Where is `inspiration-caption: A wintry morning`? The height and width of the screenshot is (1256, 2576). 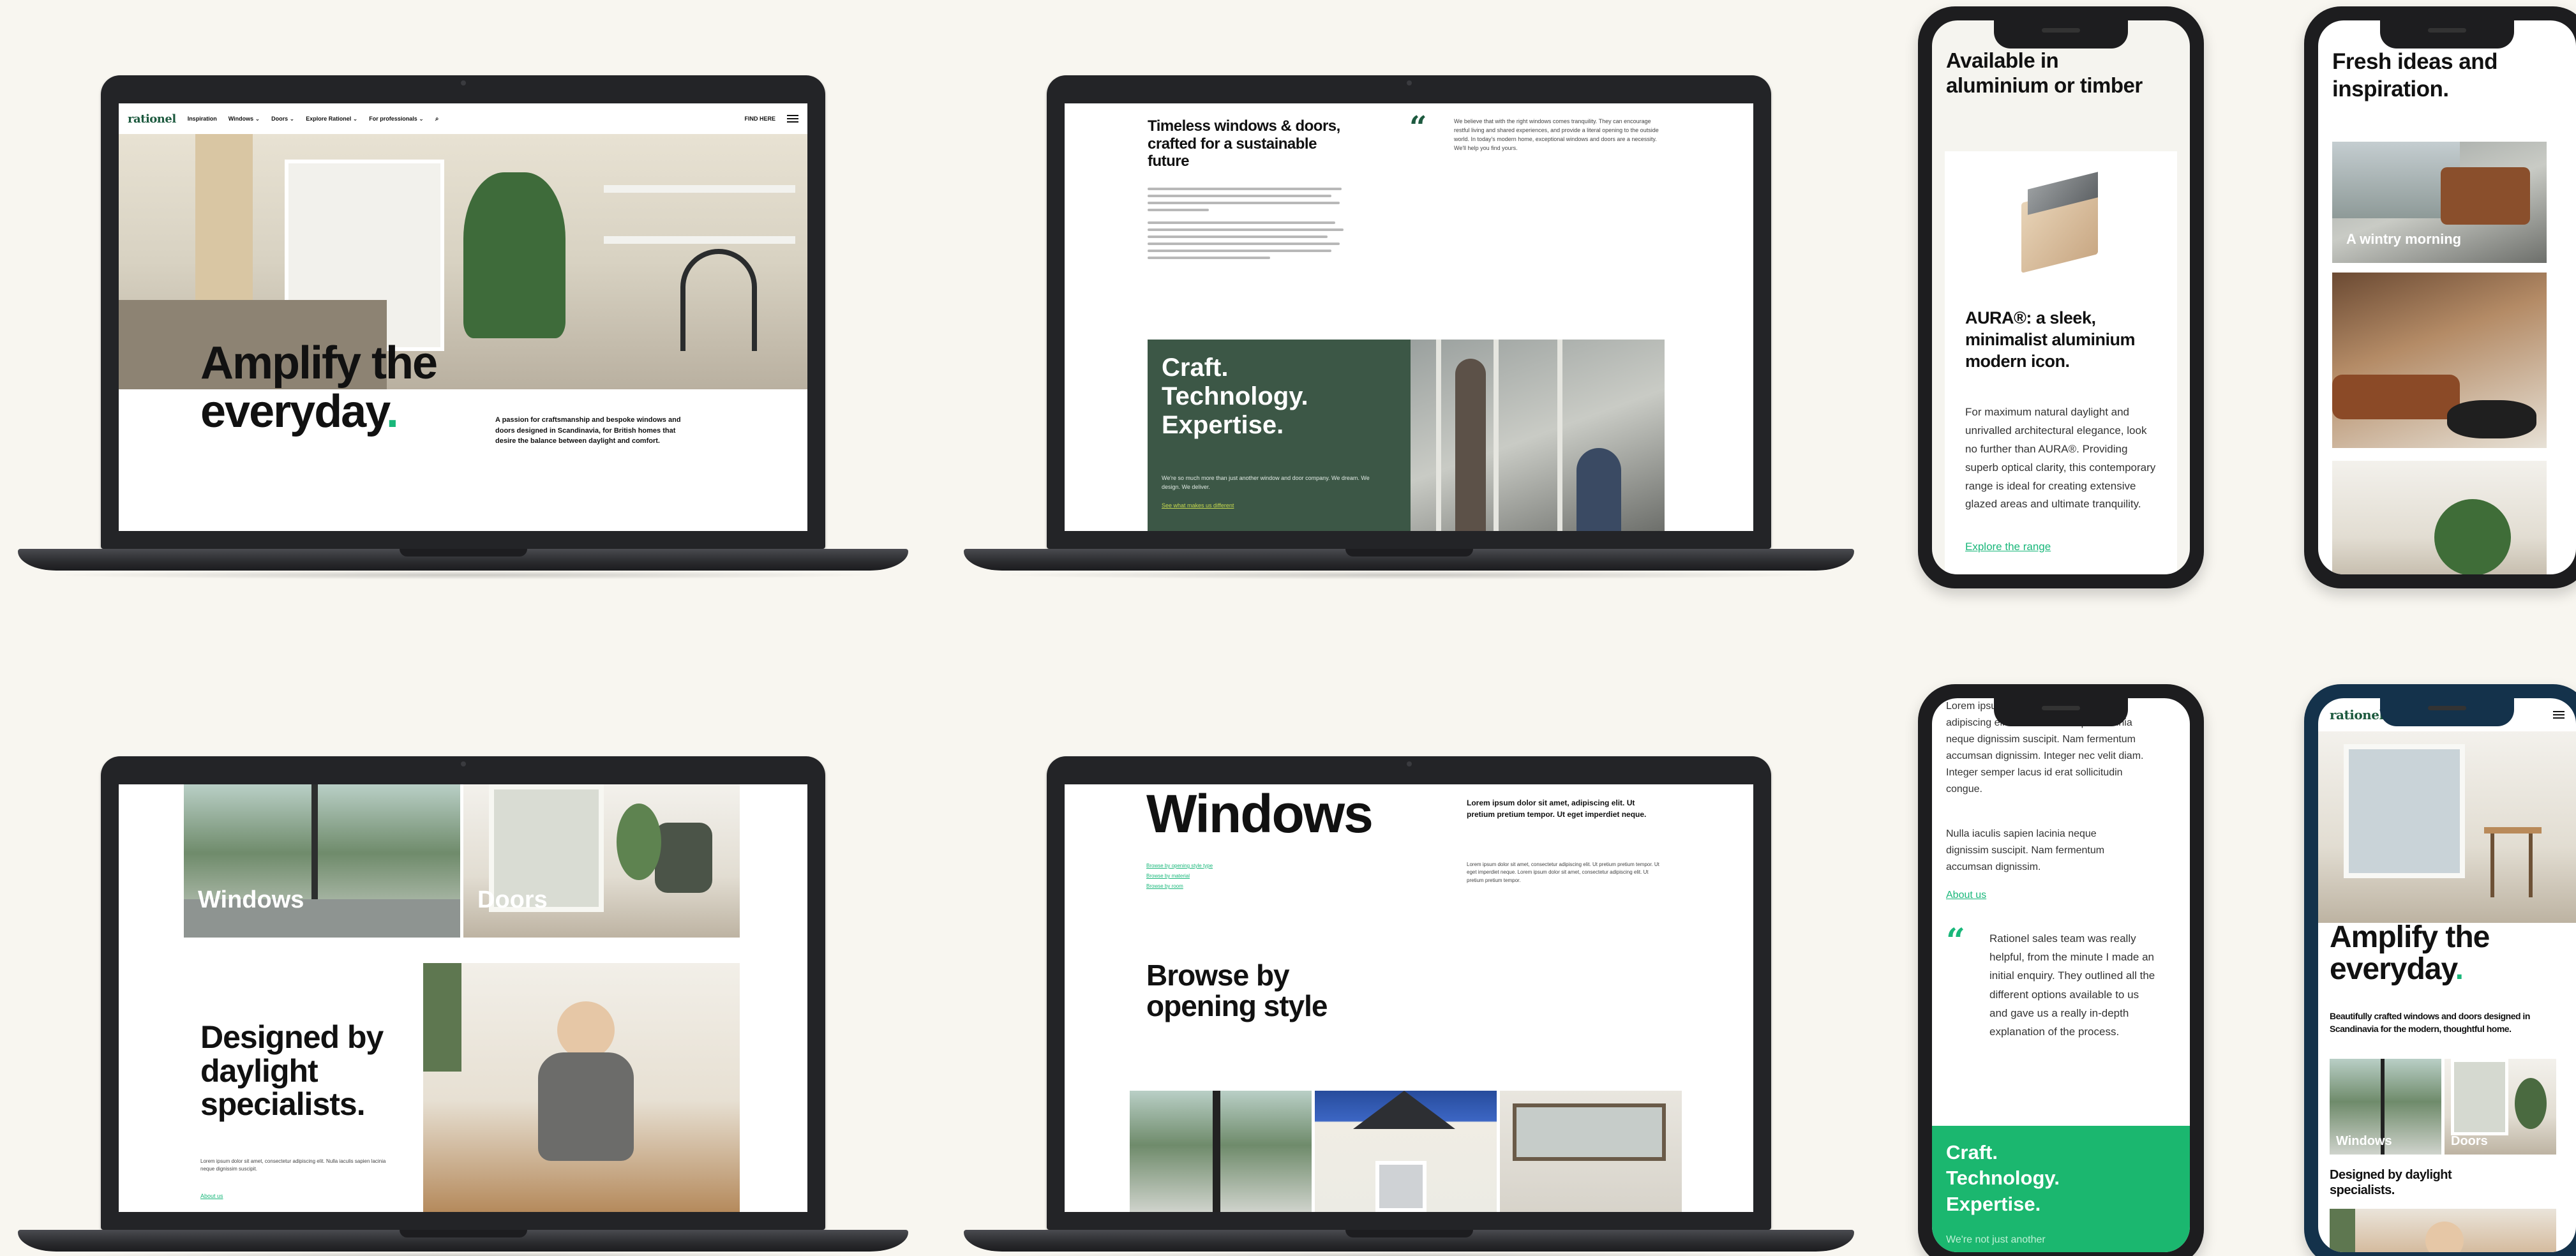 inspiration-caption: A wintry morning is located at coordinates (2404, 239).